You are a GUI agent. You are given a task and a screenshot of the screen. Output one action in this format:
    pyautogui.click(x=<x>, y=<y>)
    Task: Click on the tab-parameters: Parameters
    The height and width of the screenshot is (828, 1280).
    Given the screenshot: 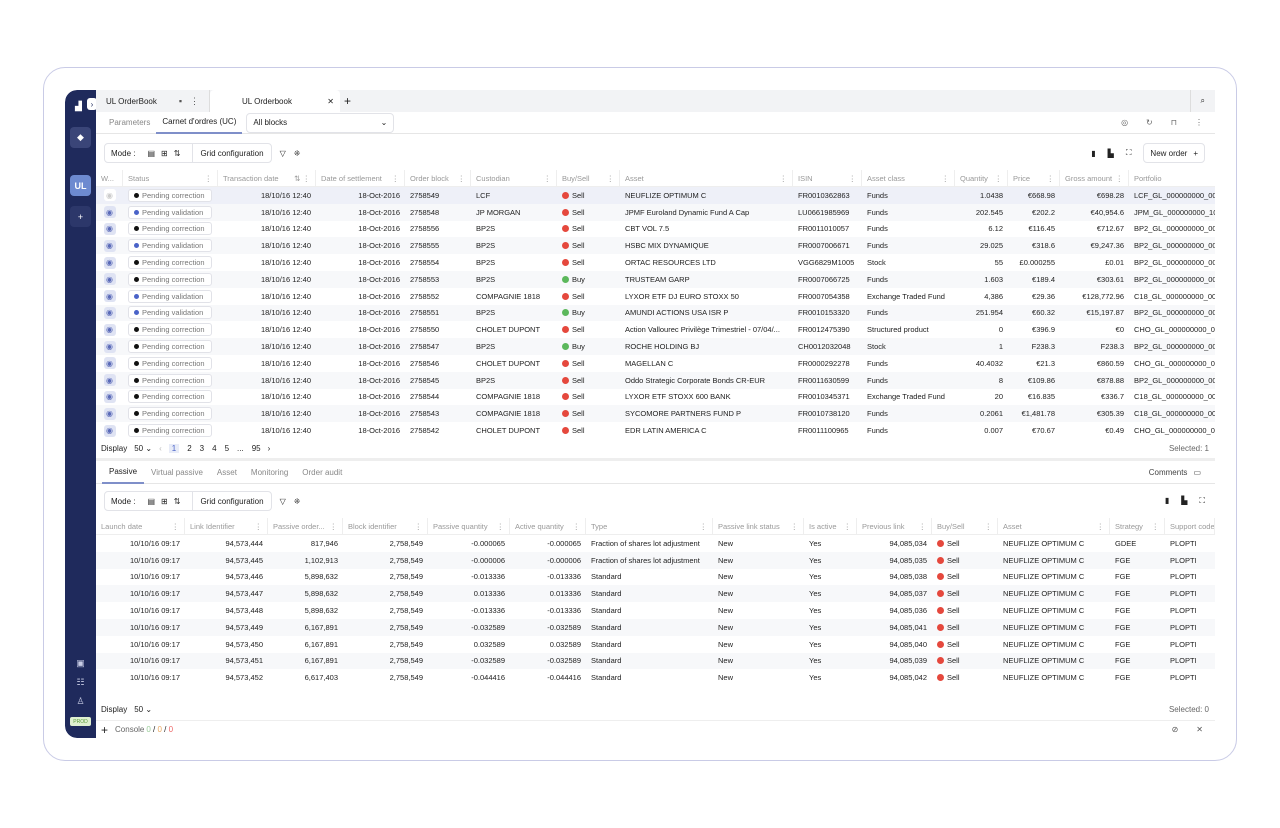 What is the action you would take?
    pyautogui.click(x=126, y=122)
    